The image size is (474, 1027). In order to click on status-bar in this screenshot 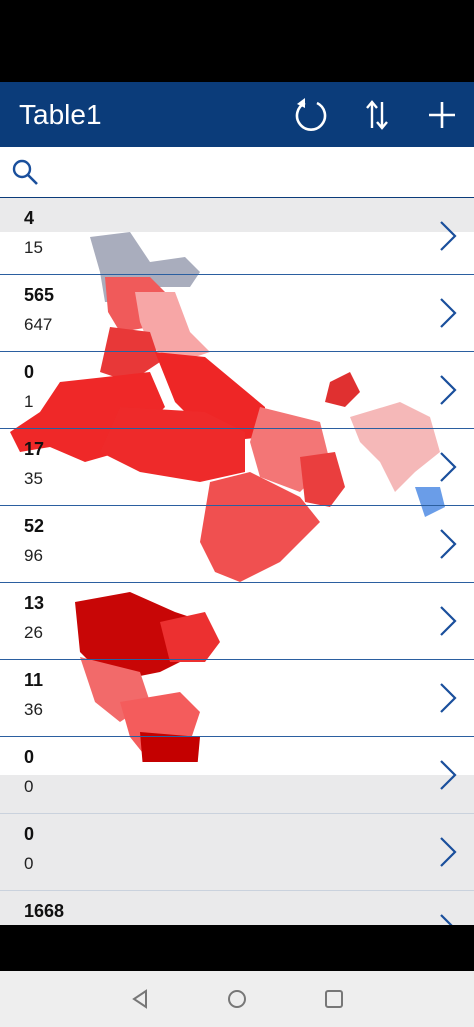, I will do `click(237, 41)`.